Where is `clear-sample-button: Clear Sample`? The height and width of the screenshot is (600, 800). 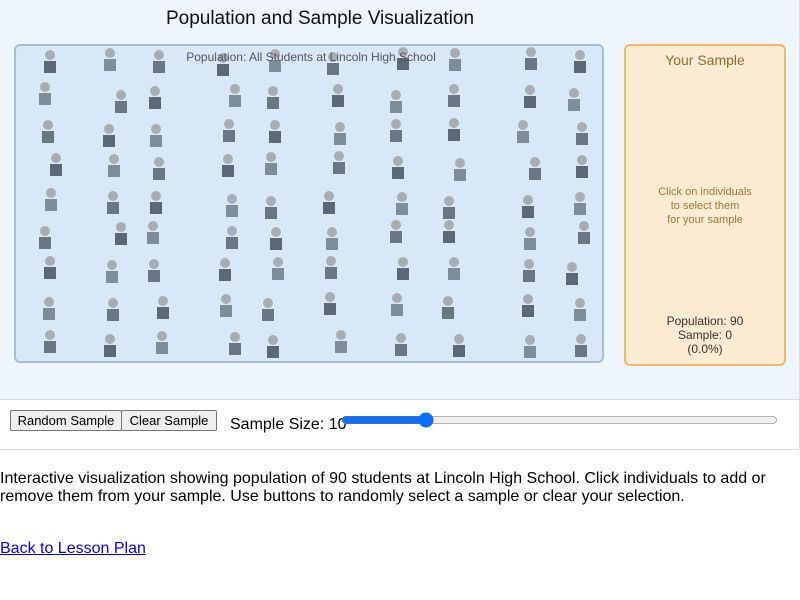 clear-sample-button: Clear Sample is located at coordinates (169, 420).